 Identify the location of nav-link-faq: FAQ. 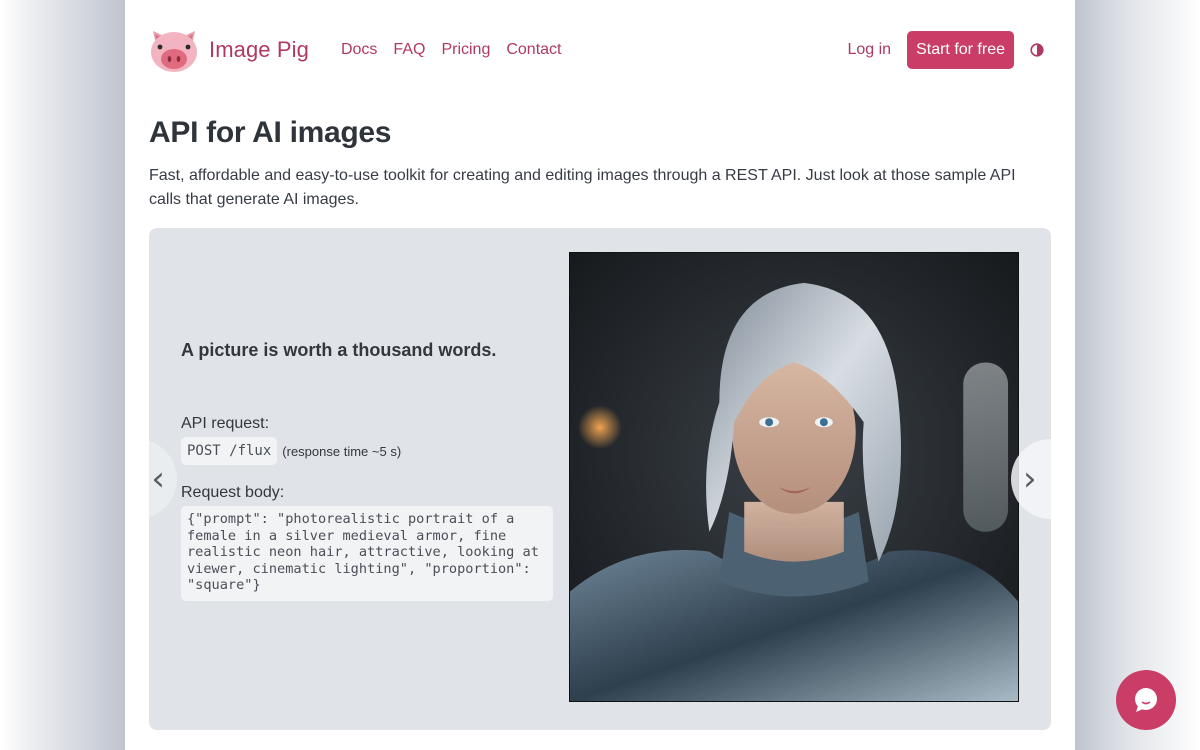
(409, 50).